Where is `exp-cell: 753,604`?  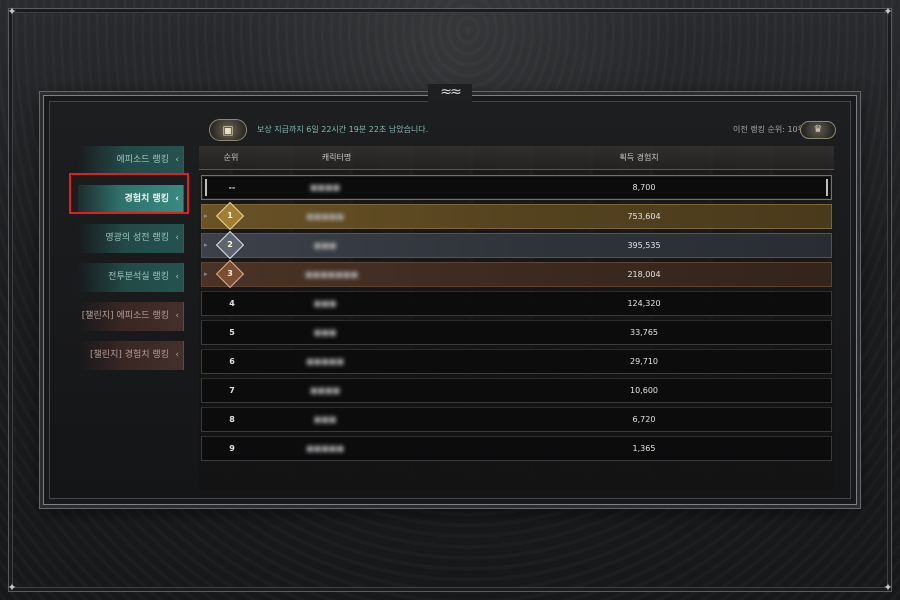
exp-cell: 753,604 is located at coordinates (644, 216).